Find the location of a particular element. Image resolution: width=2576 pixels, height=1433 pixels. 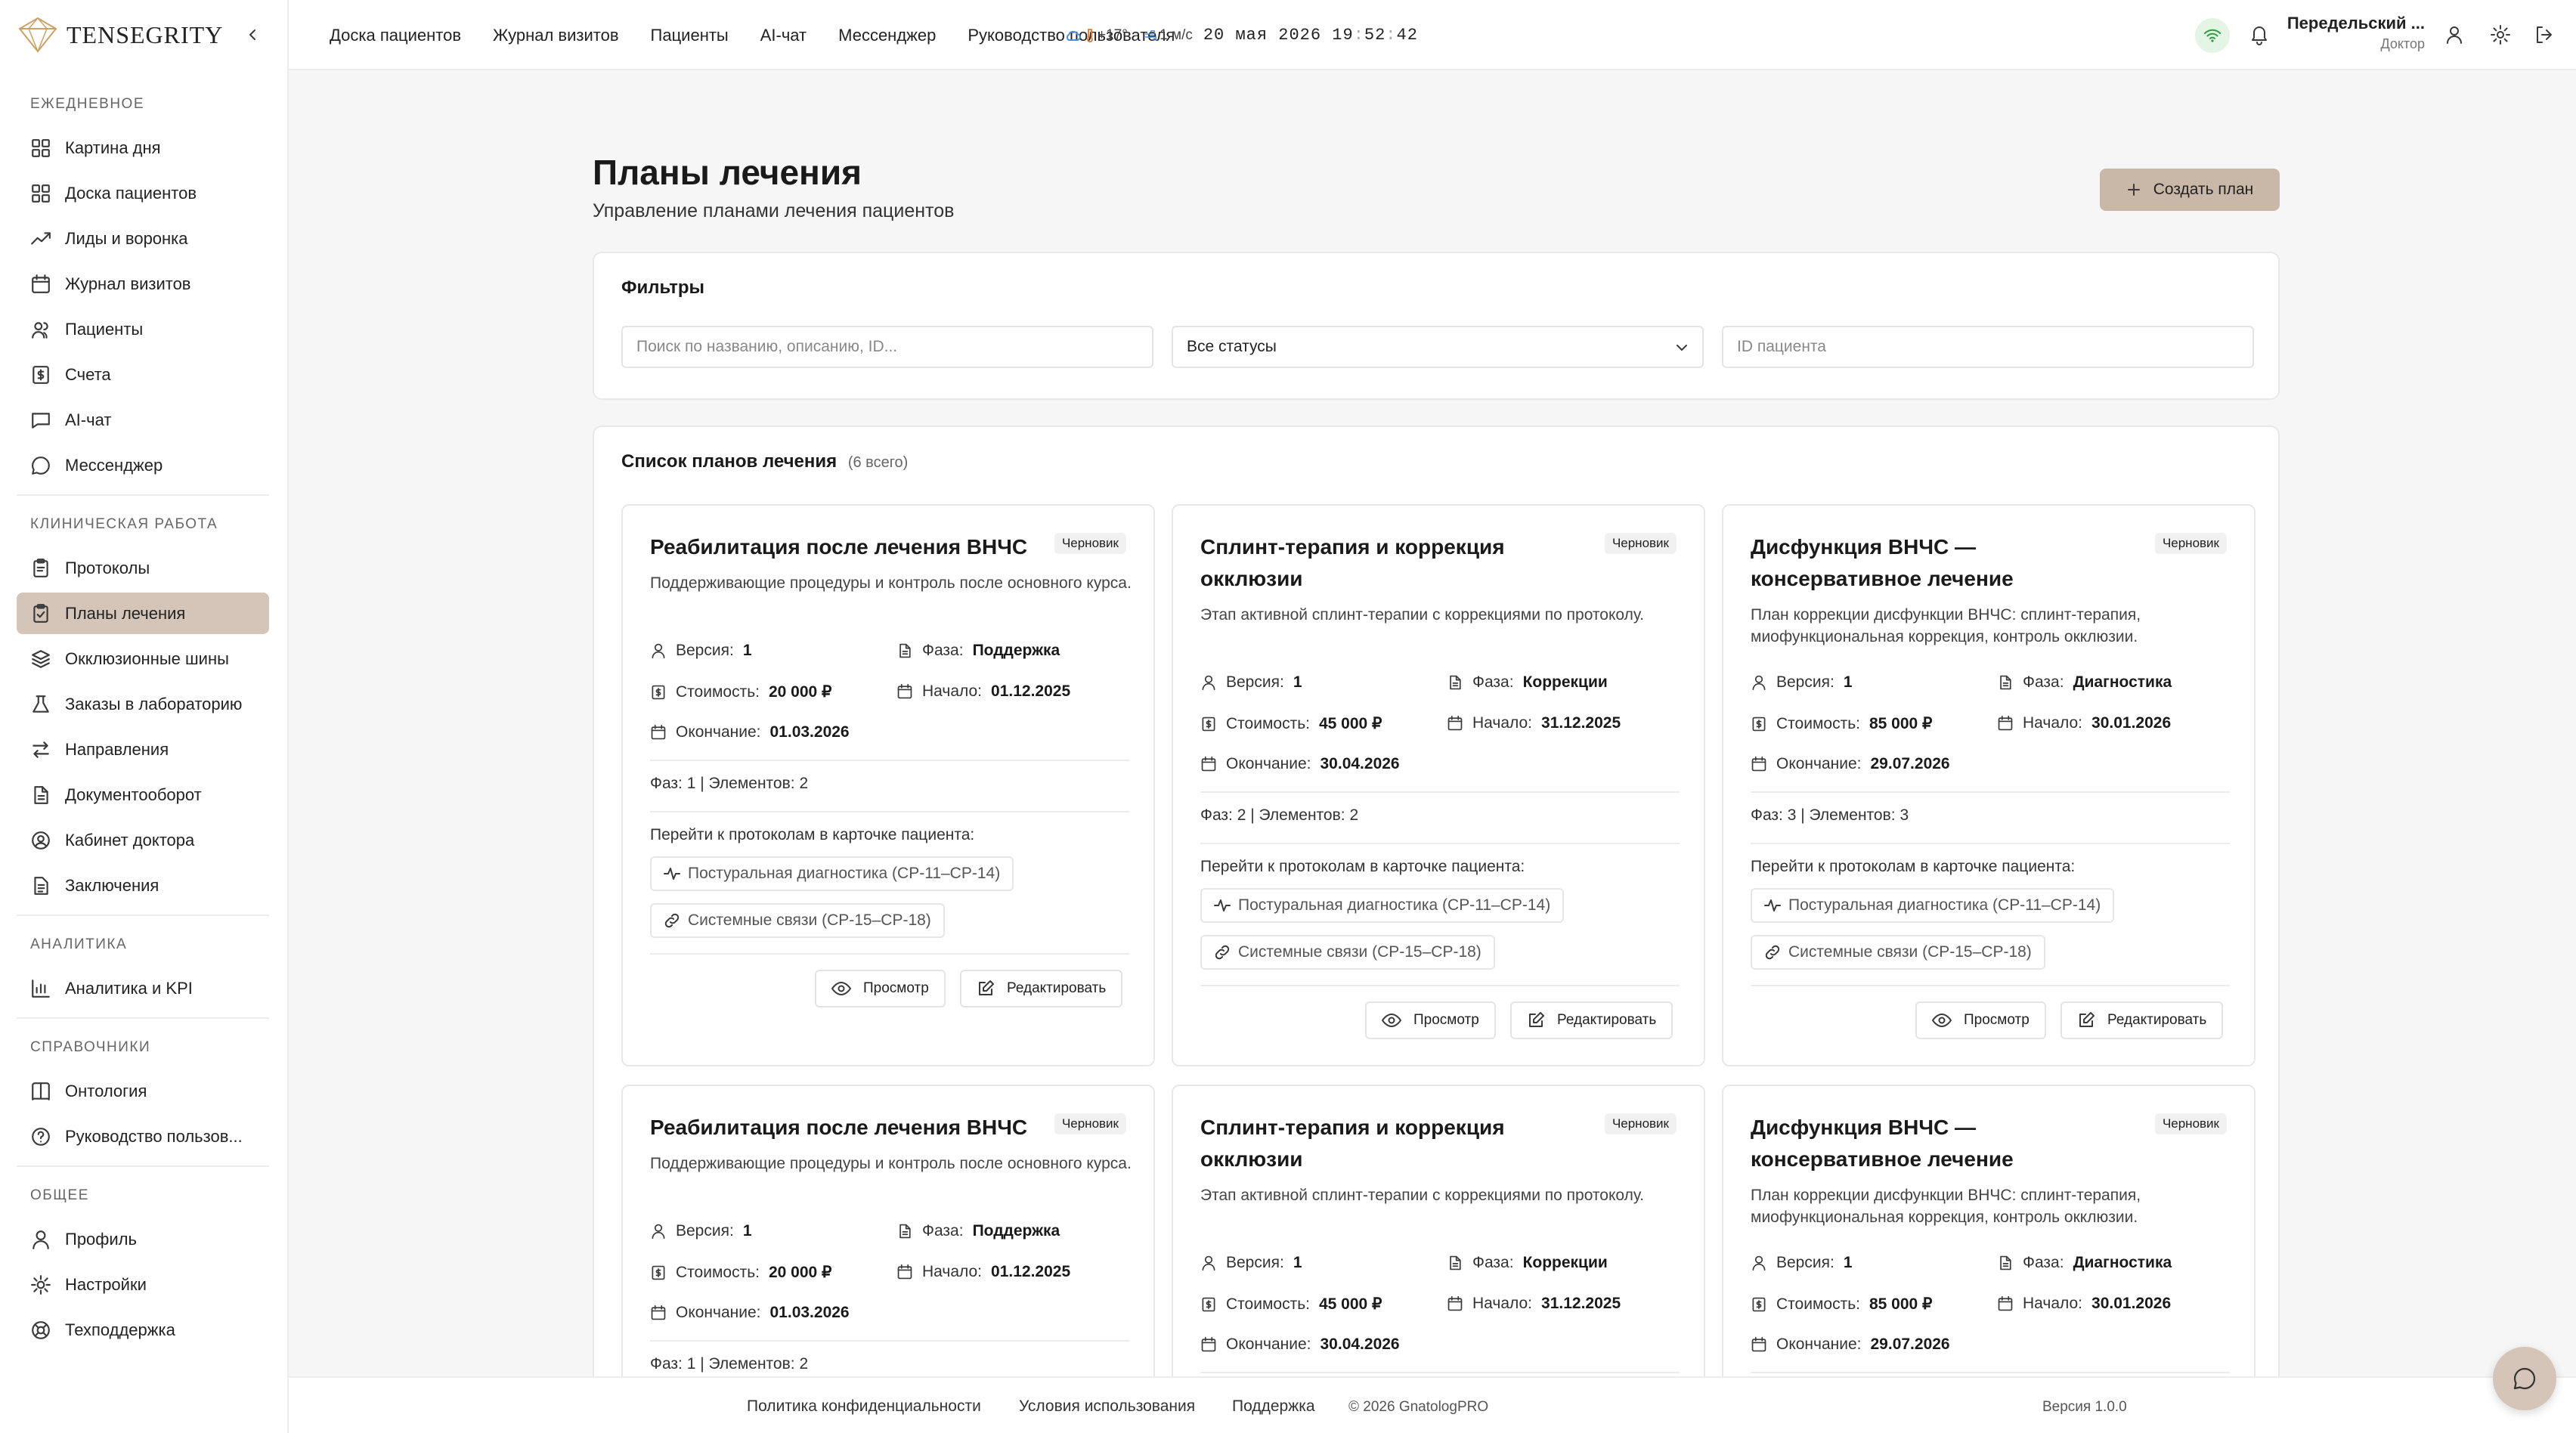

sidebar-item-4-0: Пациенты is located at coordinates (143, 329).